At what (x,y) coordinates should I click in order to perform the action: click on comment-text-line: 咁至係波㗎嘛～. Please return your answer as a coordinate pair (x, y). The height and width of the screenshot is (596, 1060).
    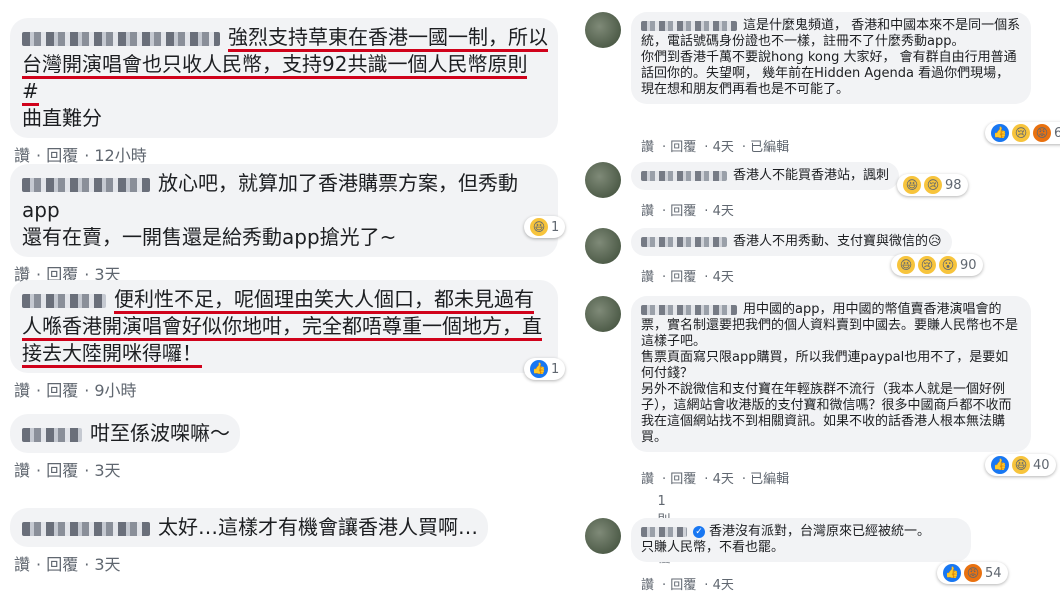
    Looking at the image, I should click on (160, 433).